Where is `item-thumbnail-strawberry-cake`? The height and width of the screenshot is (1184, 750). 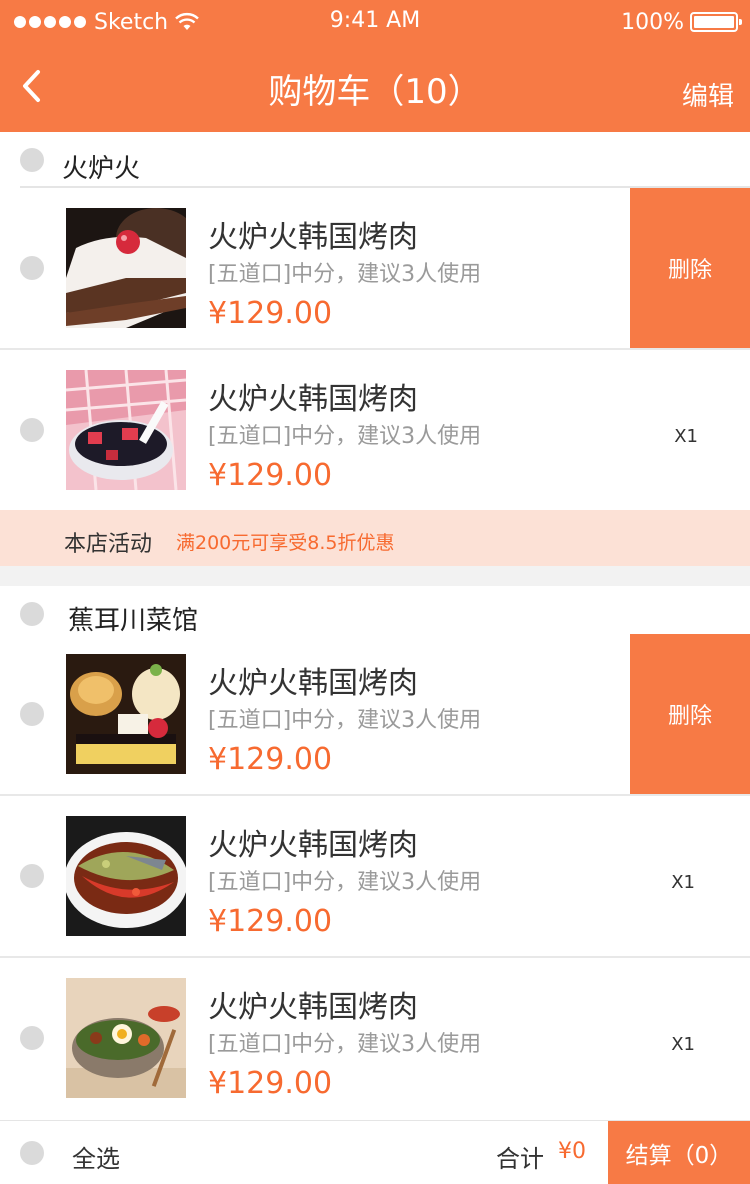 item-thumbnail-strawberry-cake is located at coordinates (126, 268).